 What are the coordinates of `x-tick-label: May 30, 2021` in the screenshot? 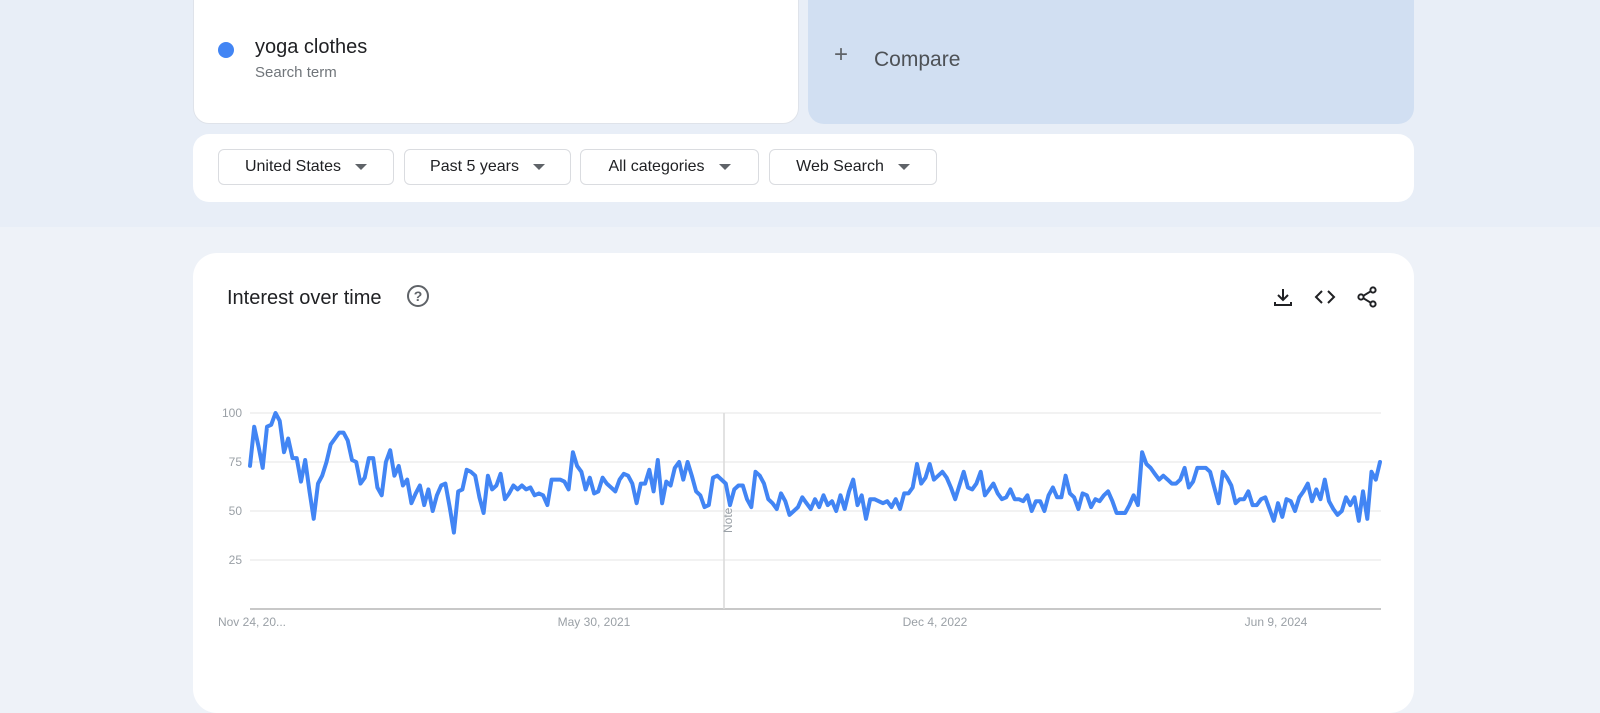 It's located at (594, 622).